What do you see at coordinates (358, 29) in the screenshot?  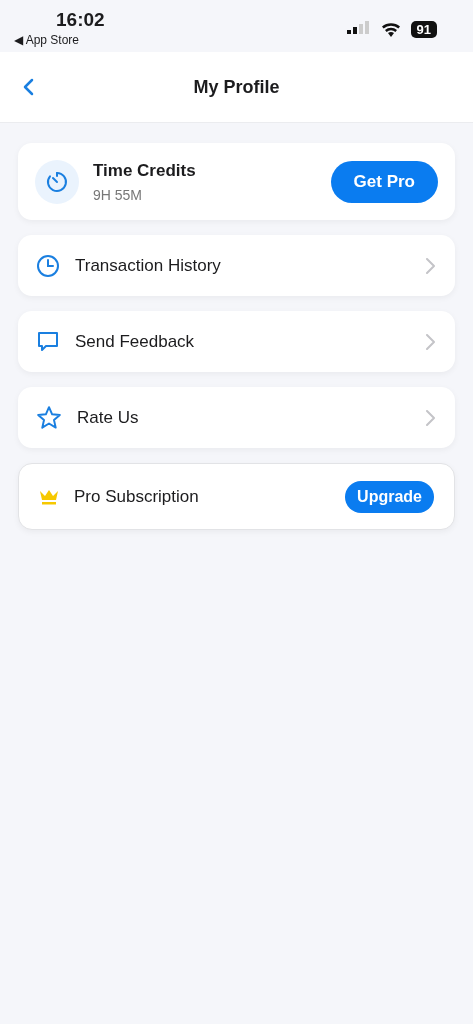 I see `signal-icon` at bounding box center [358, 29].